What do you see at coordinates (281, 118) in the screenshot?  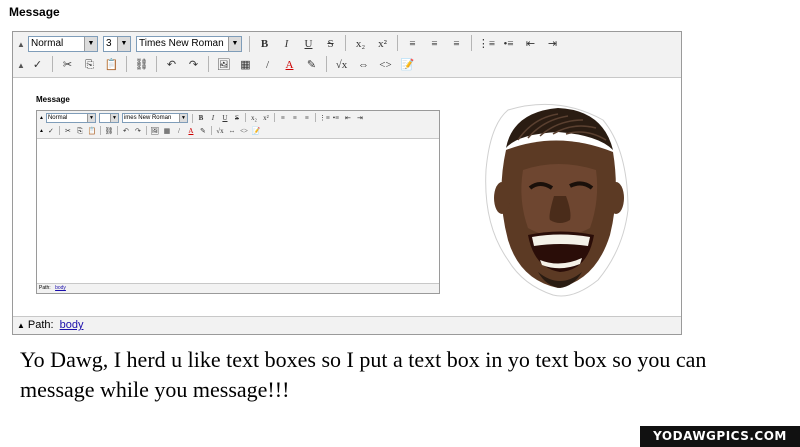 I see `nested-formatting-buttons: B I U Sx₂ x² ≡ ≡ ≡ ⋮≡ •≡ ⇤ ⇥` at bounding box center [281, 118].